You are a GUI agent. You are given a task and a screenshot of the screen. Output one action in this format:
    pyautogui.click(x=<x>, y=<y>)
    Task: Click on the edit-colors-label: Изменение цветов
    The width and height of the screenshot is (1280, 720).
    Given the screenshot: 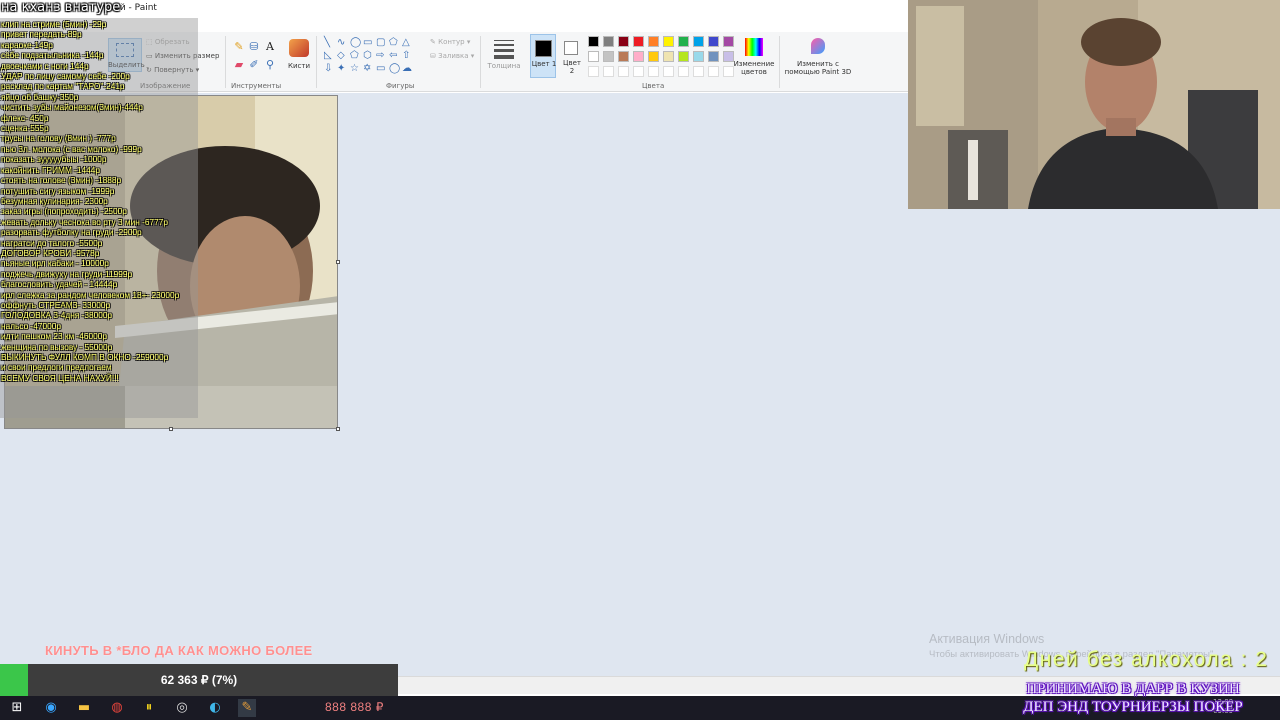 What is the action you would take?
    pyautogui.click(x=754, y=68)
    